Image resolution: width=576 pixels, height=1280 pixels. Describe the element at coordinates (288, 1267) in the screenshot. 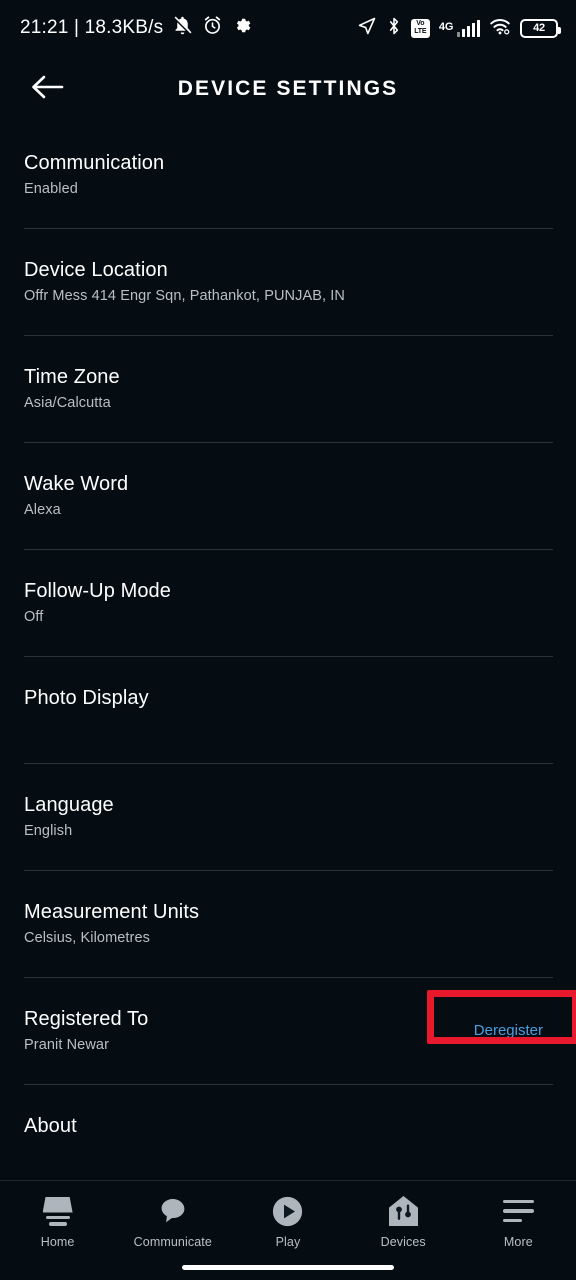

I see `home-indicator` at that location.